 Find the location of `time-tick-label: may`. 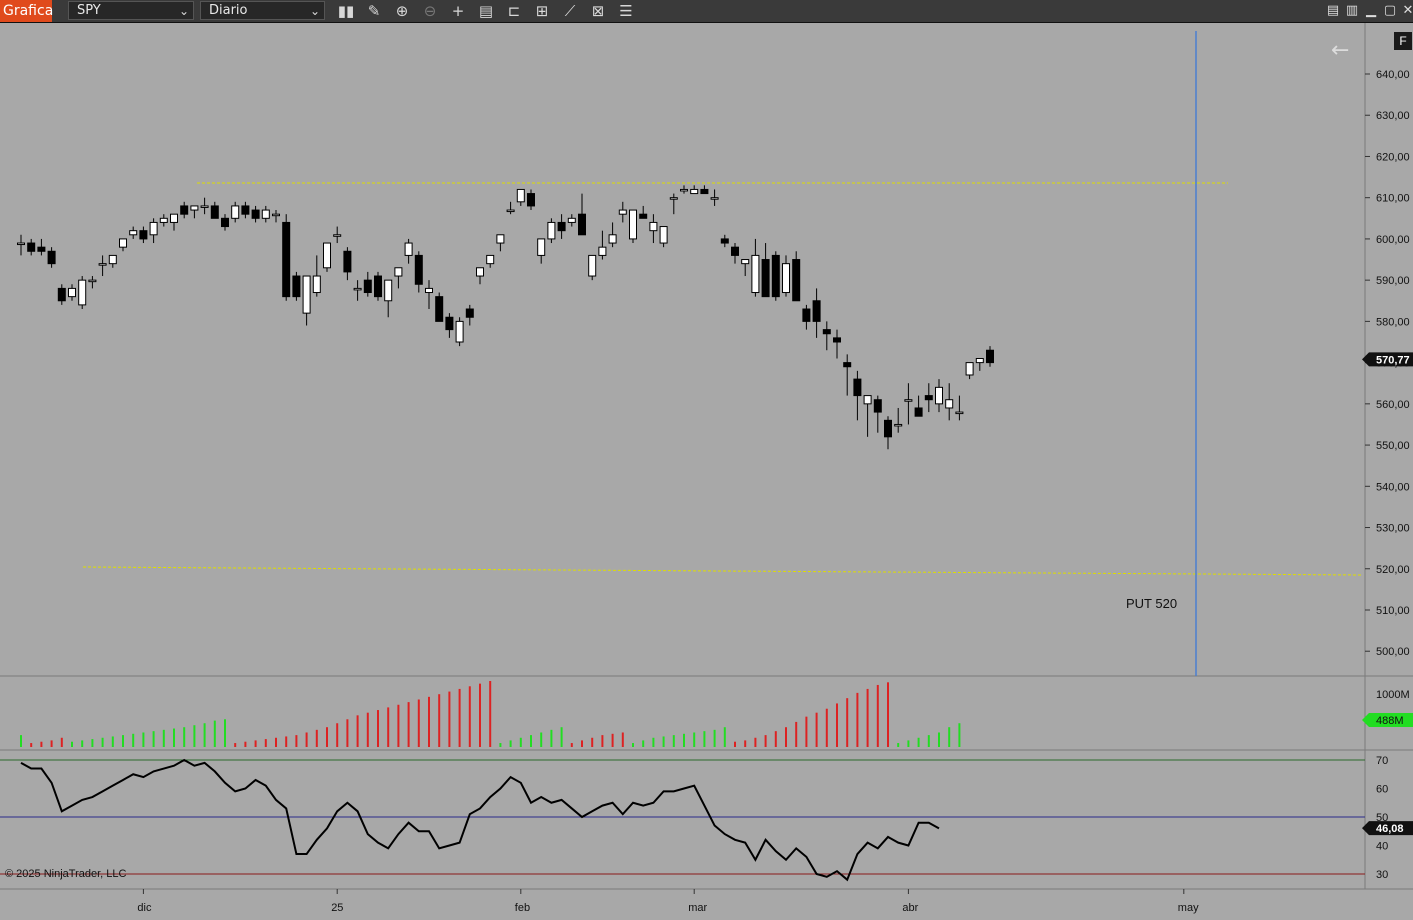

time-tick-label: may is located at coordinates (1188, 908).